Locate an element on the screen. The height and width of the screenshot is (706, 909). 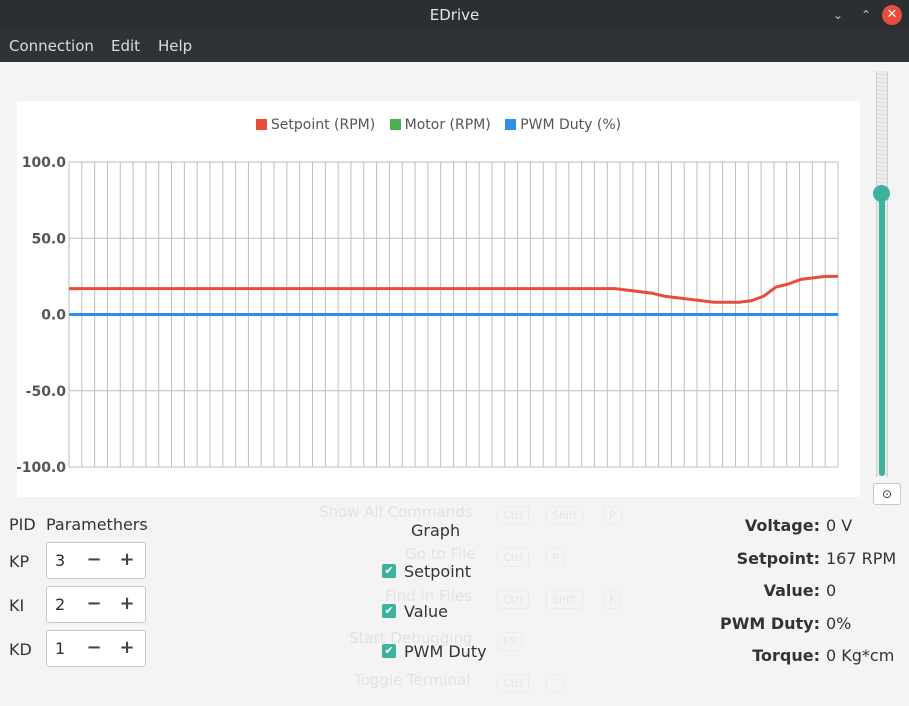
ki-increment-button: + is located at coordinates (127, 604).